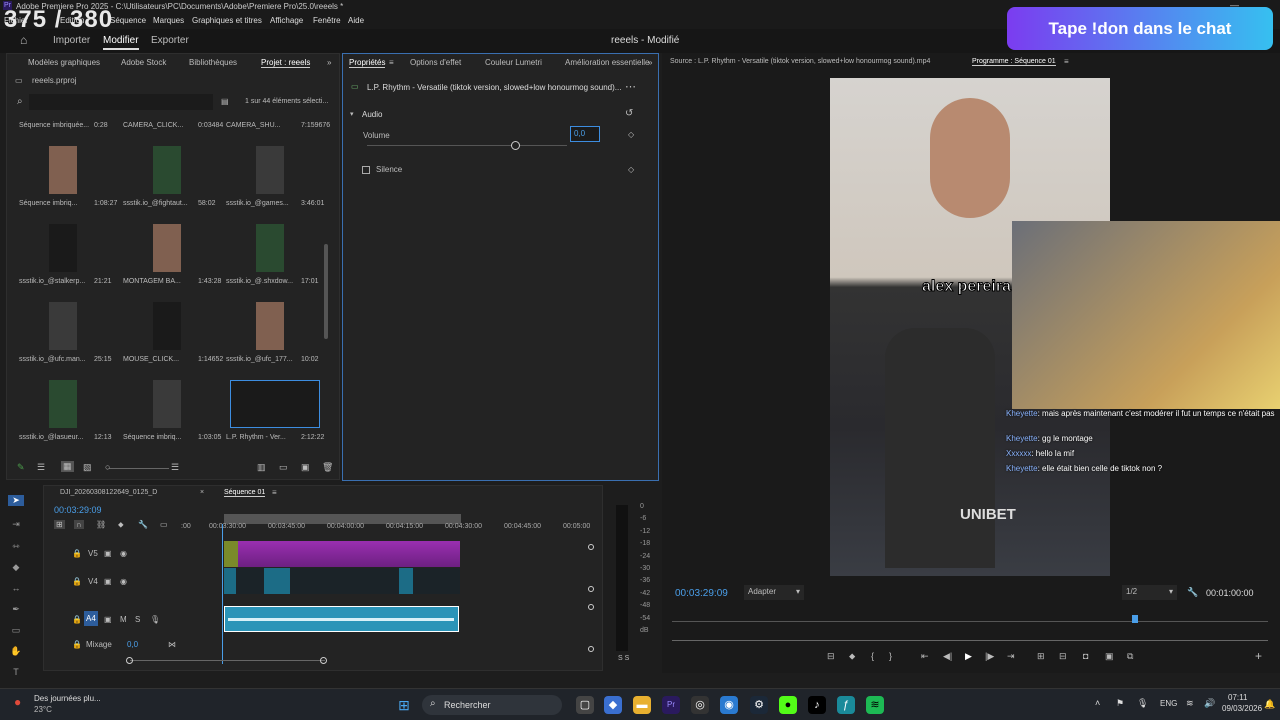  What do you see at coordinates (143, 524) in the screenshot?
I see `wrench-icon: 🔧` at bounding box center [143, 524].